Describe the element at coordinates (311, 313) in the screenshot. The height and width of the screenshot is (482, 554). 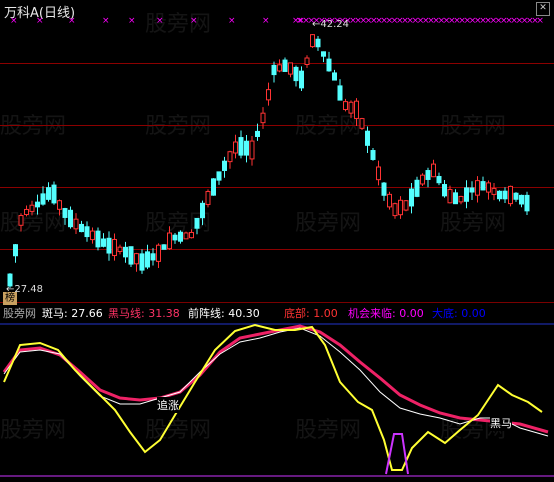
I see `legend-item: 底部: 1.00` at that location.